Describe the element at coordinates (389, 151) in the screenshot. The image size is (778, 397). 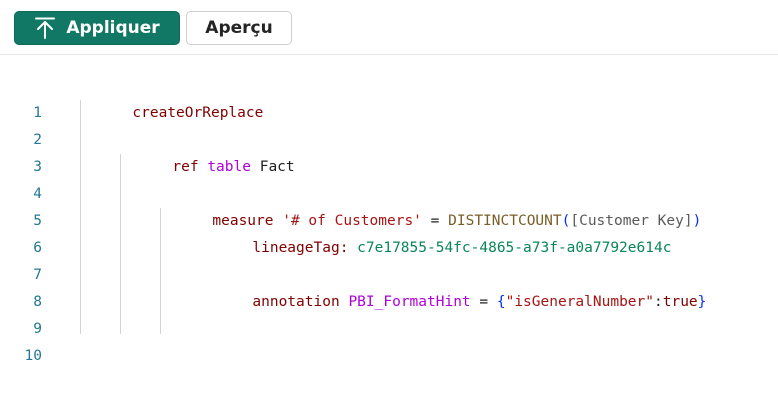
I see `code-line: 3 ref table Fact` at that location.